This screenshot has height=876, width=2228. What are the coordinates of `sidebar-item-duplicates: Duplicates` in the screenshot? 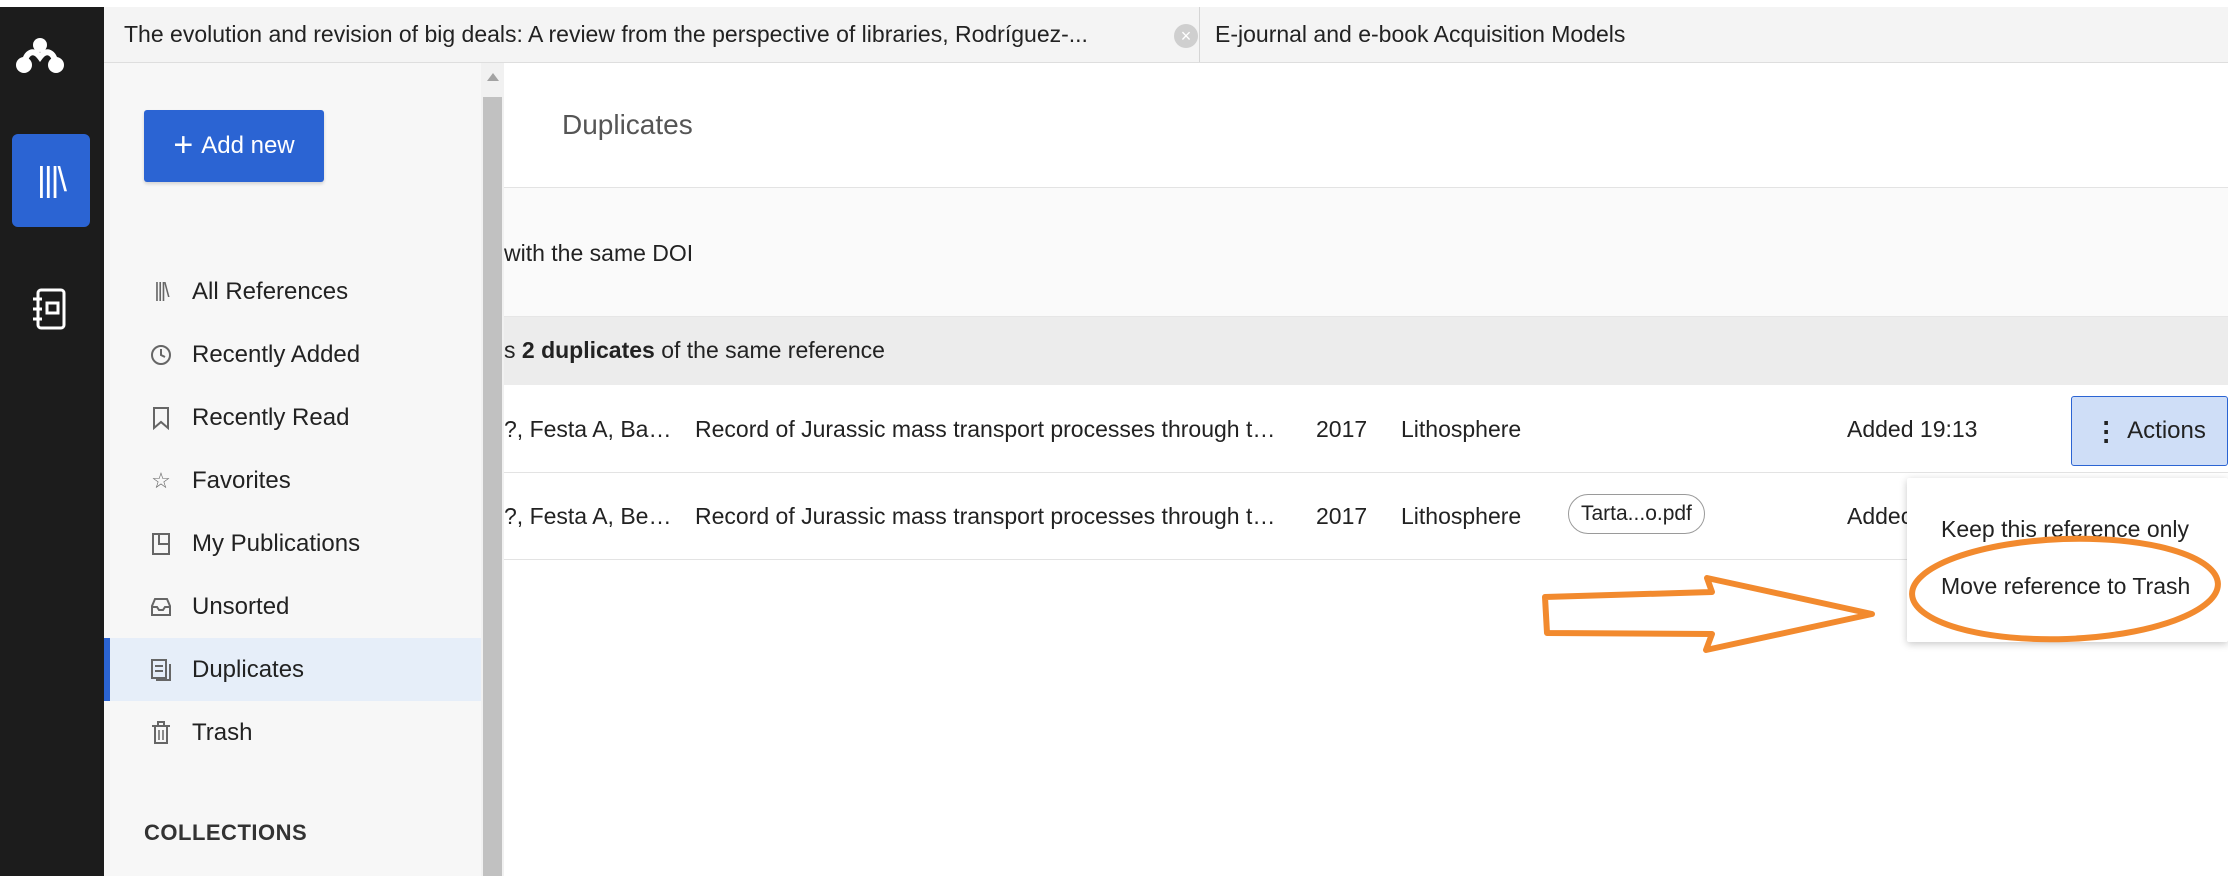 It's located at (292, 669).